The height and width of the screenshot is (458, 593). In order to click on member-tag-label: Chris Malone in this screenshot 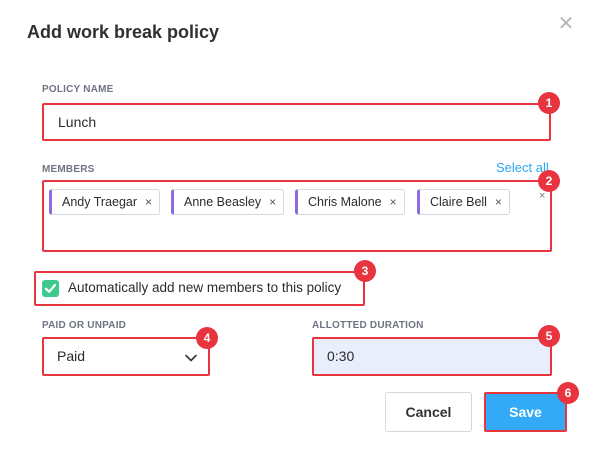, I will do `click(345, 202)`.